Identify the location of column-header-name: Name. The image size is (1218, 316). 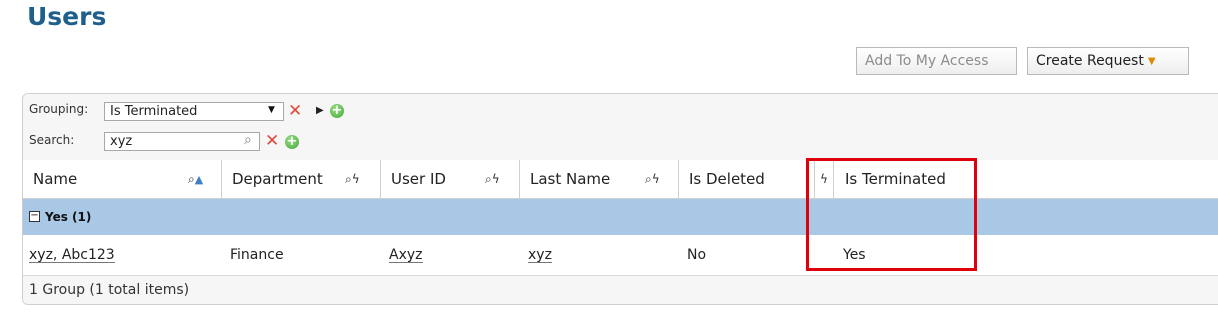
(55, 179).